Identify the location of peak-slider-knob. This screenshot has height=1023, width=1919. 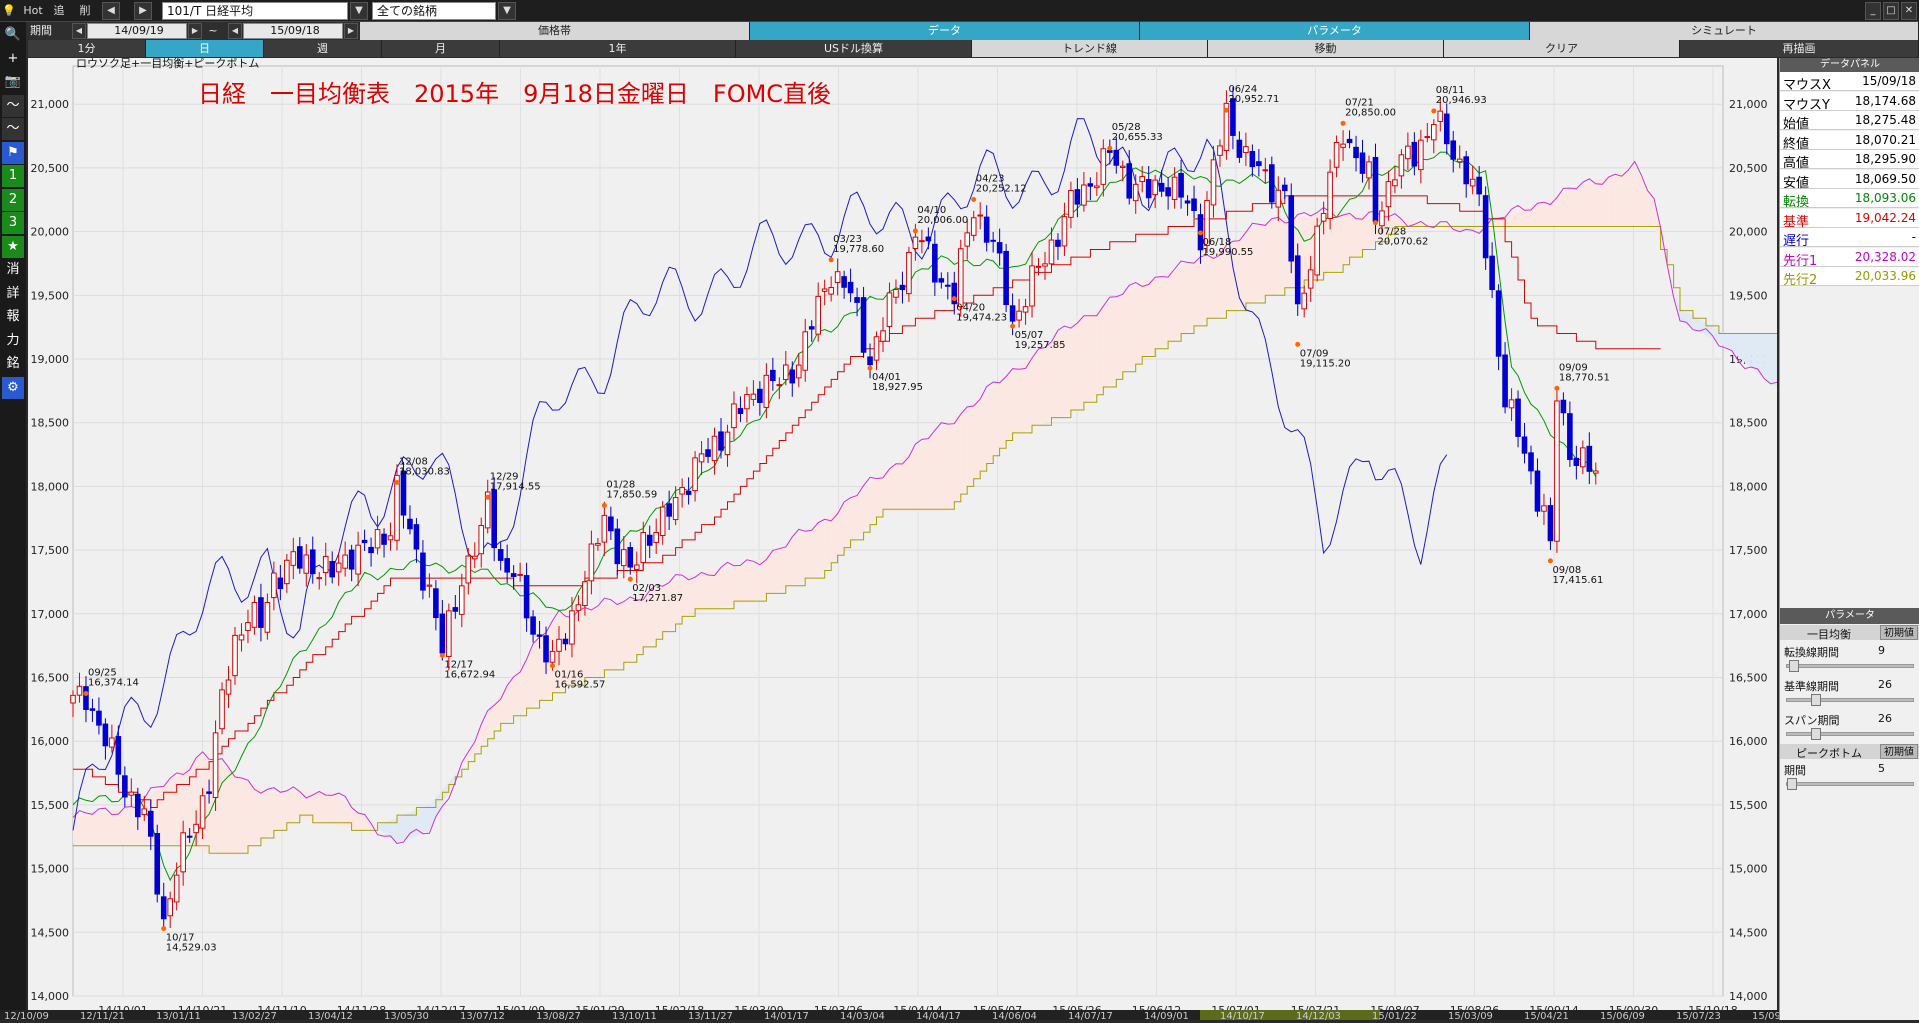
(1792, 784).